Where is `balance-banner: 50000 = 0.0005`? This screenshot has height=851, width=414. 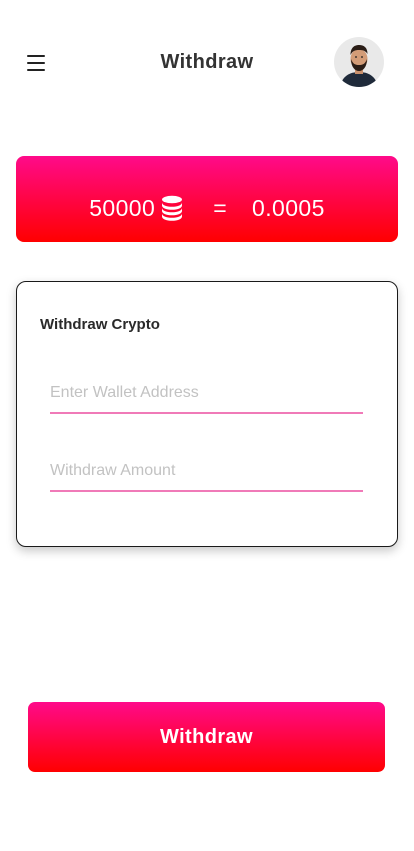
balance-banner: 50000 = 0.0005 is located at coordinates (207, 199).